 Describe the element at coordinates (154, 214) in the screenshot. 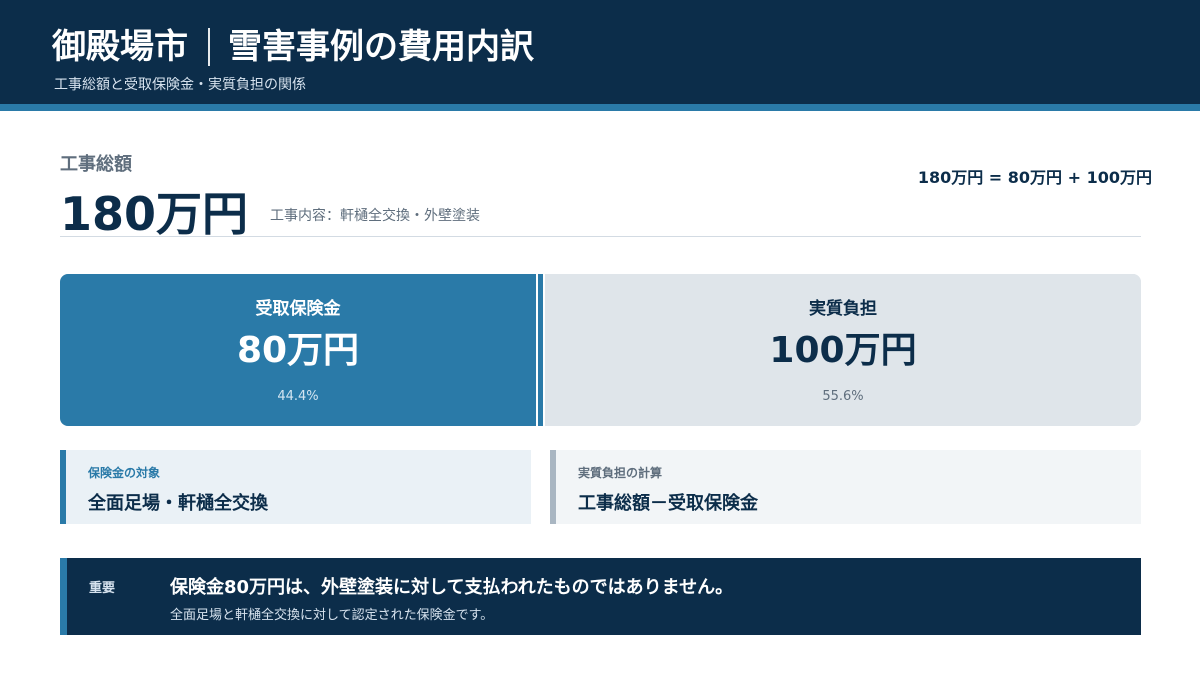

I see `total-amount: 180万円` at that location.